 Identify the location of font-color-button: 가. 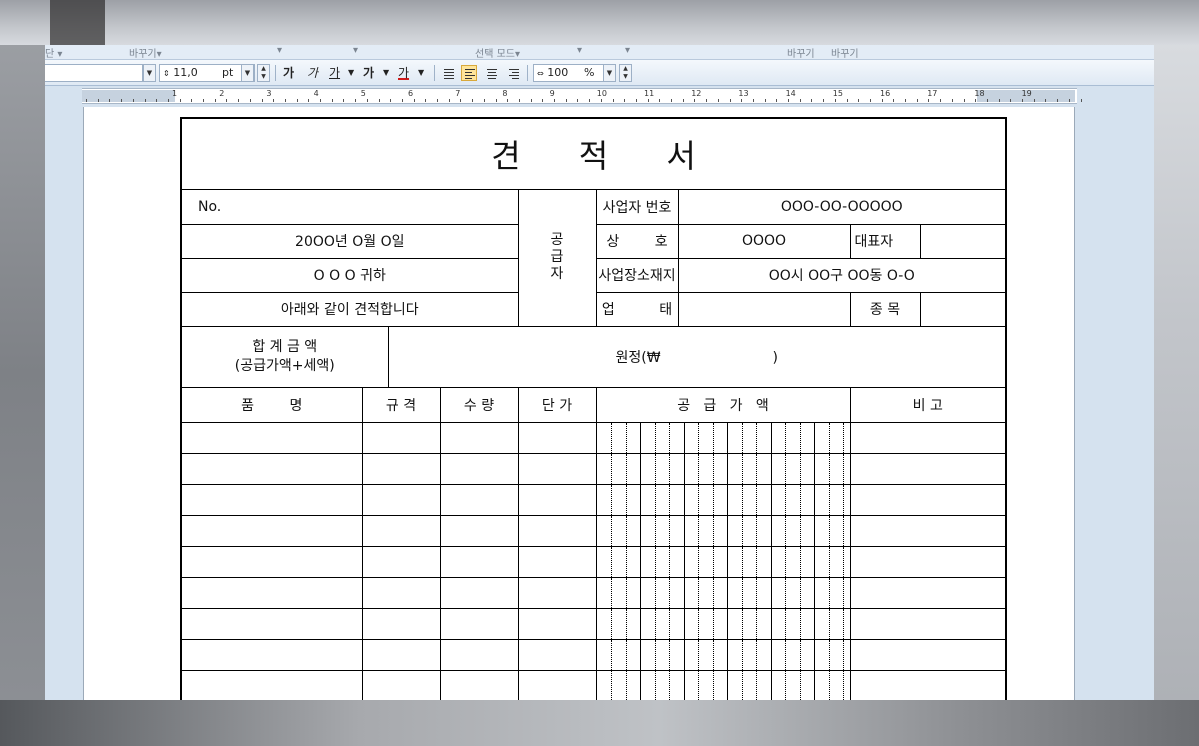
(403, 73).